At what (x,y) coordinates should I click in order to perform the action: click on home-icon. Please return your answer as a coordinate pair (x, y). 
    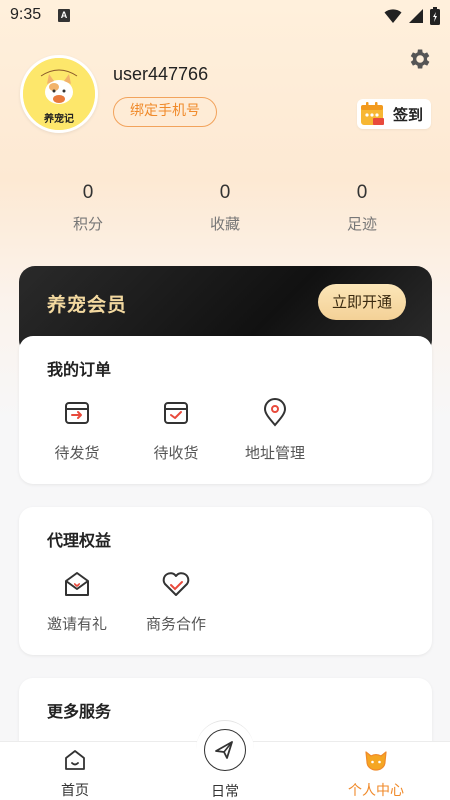
    Looking at the image, I should click on (75, 760).